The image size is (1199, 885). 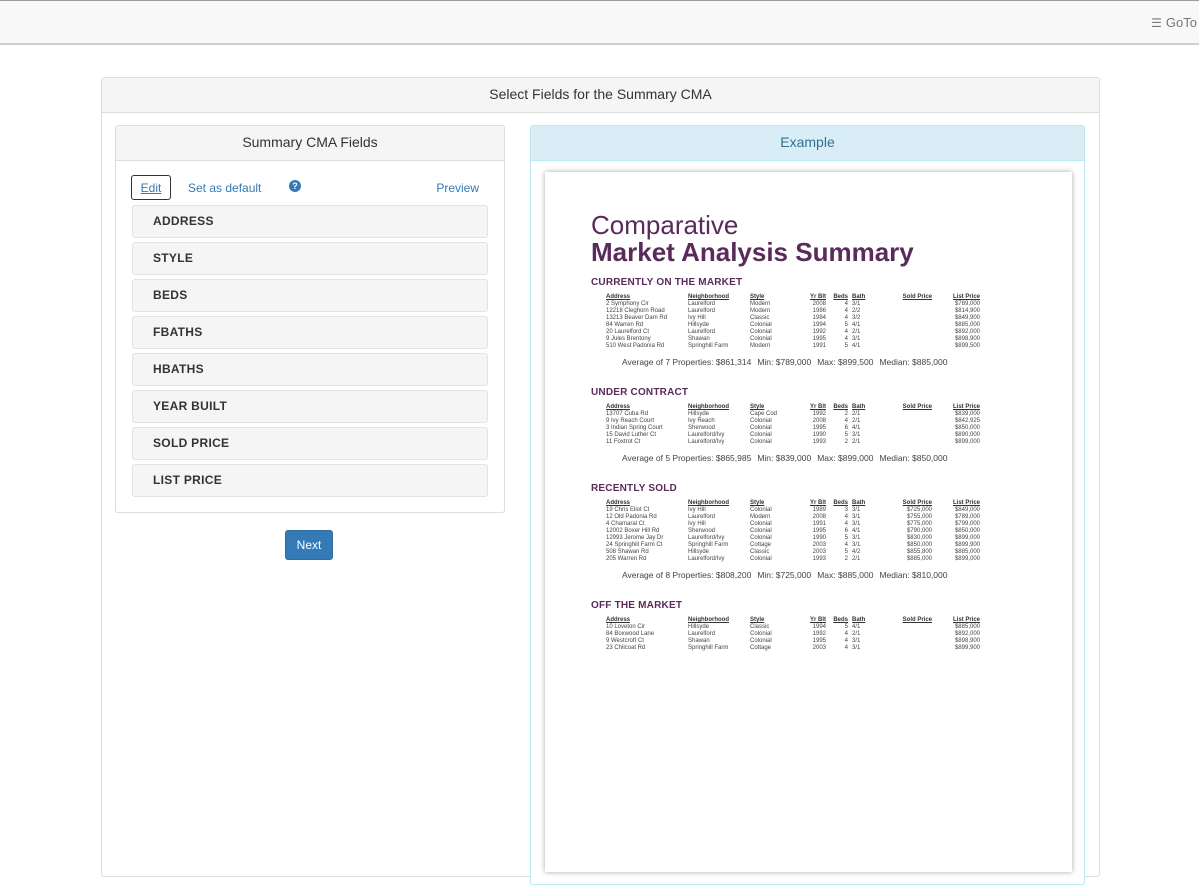 What do you see at coordinates (295, 186) in the screenshot?
I see `help-icon: ?` at bounding box center [295, 186].